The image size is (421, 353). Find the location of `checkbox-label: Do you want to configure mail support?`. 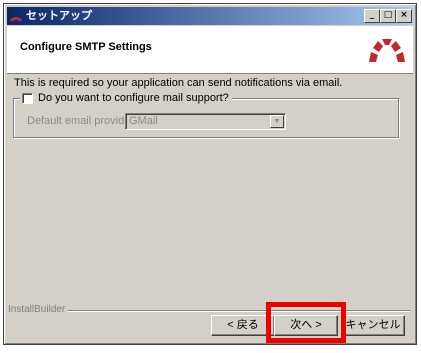

checkbox-label: Do you want to configure mail support? is located at coordinates (133, 98).